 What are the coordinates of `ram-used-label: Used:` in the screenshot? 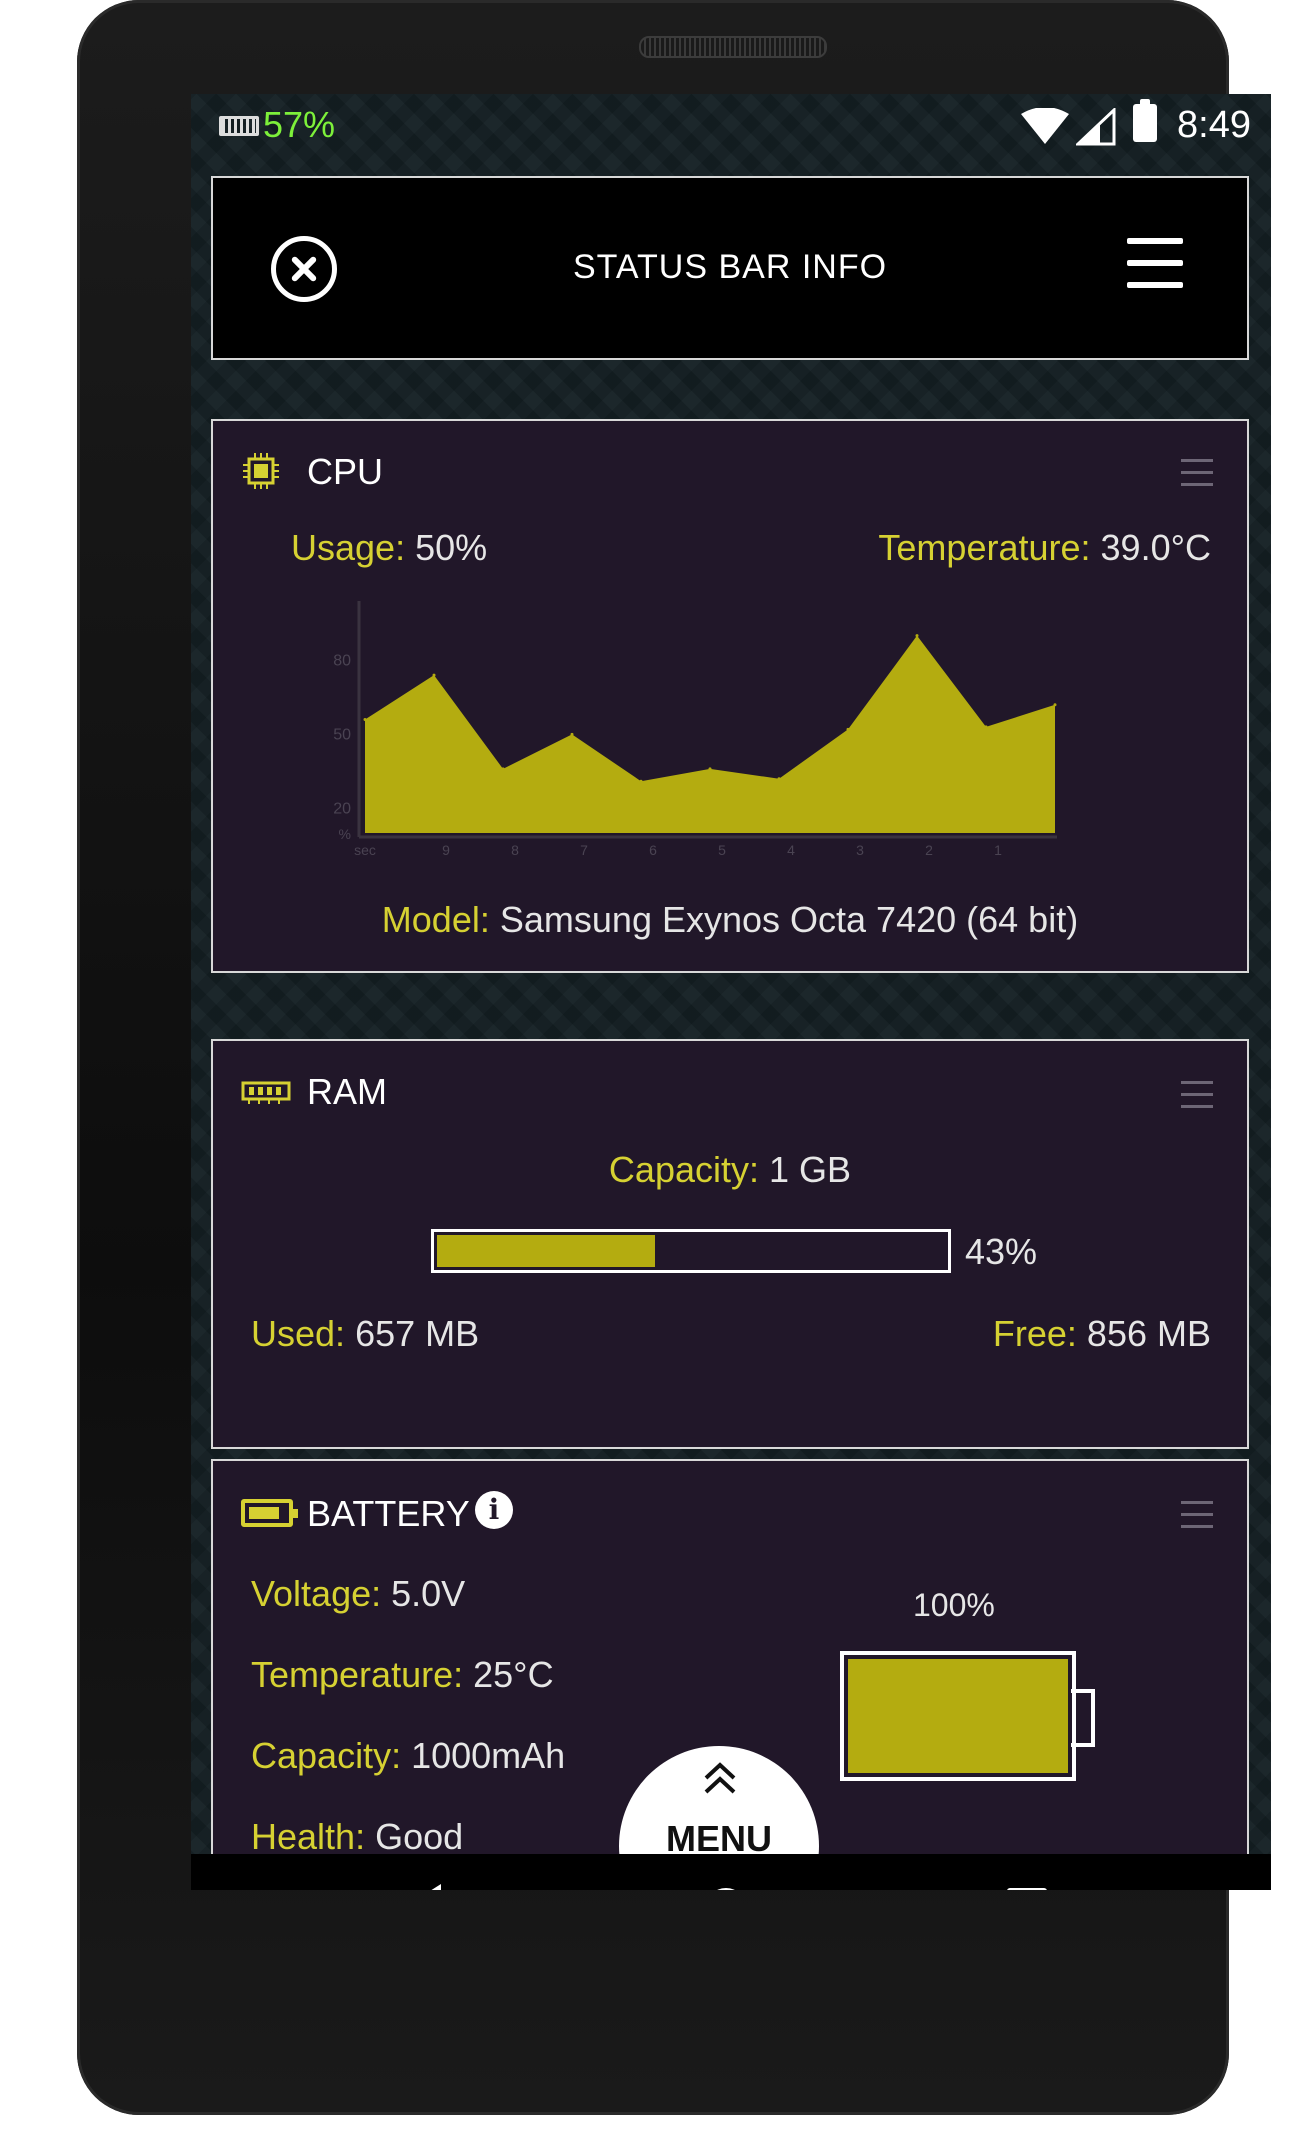 It's located at (298, 1333).